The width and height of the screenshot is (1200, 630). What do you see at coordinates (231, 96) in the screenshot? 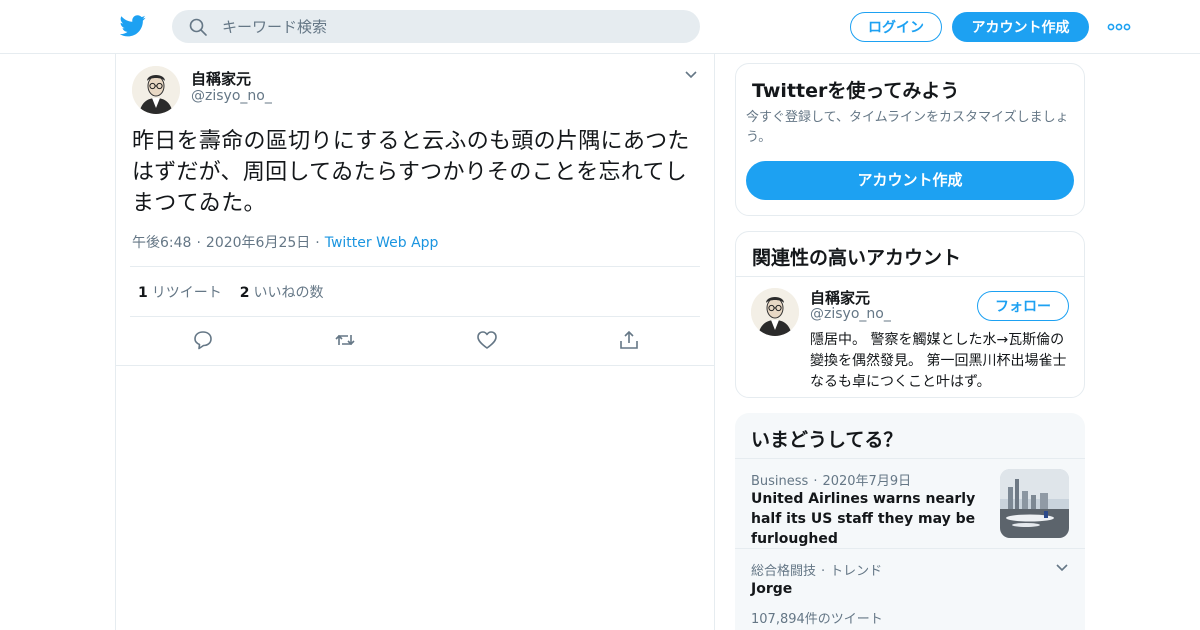
I see `author-handle: @zisyo_no_` at bounding box center [231, 96].